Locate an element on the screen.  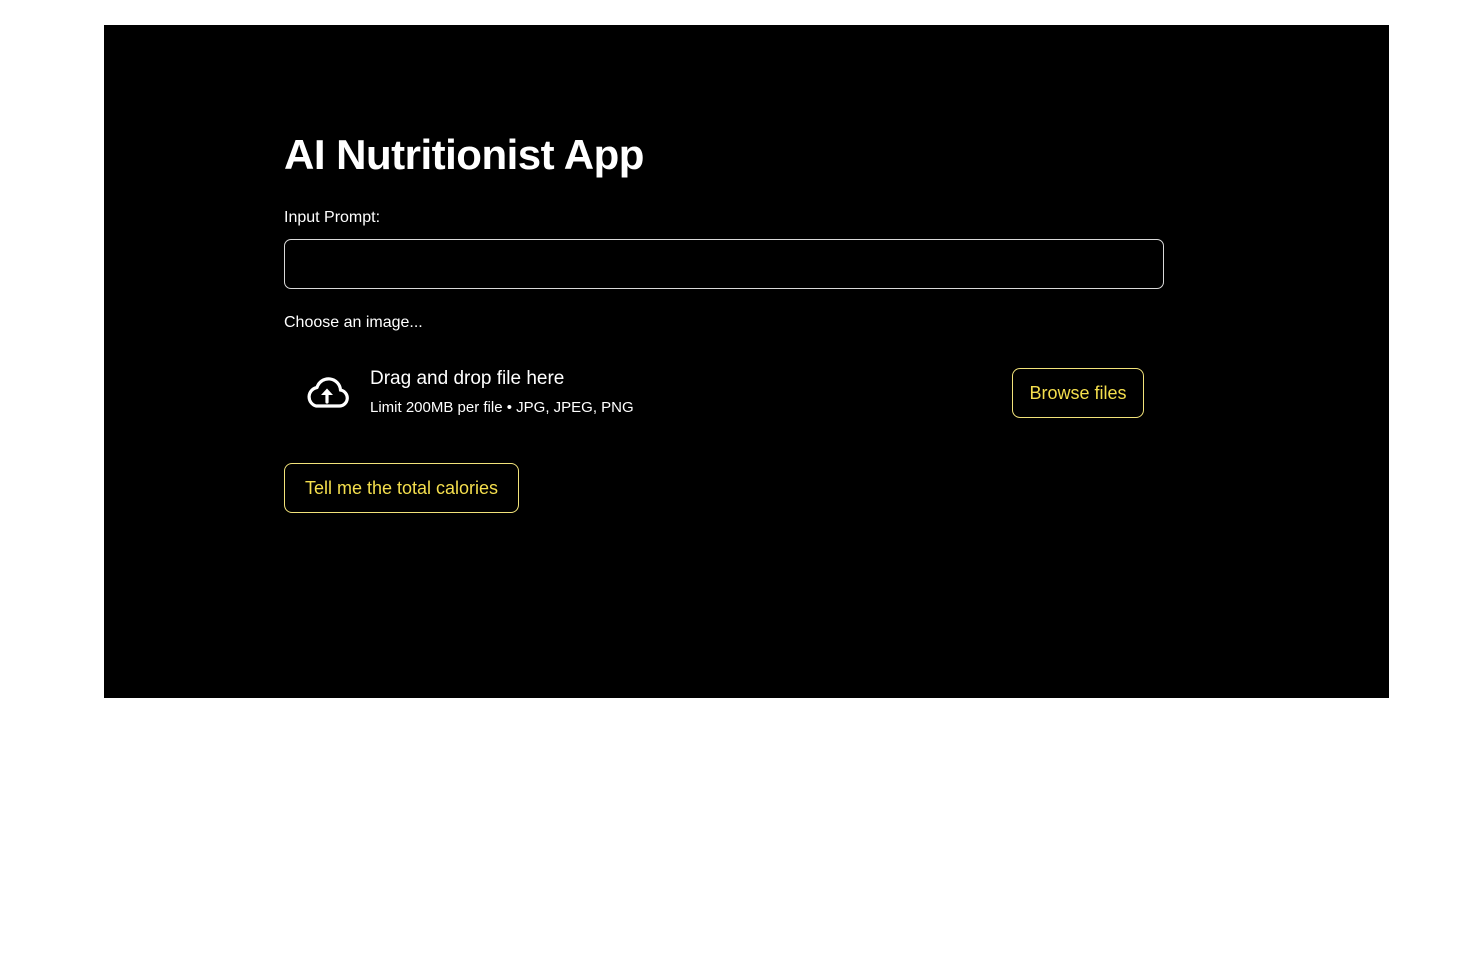
prompt-label: Input Prompt: is located at coordinates (332, 217).